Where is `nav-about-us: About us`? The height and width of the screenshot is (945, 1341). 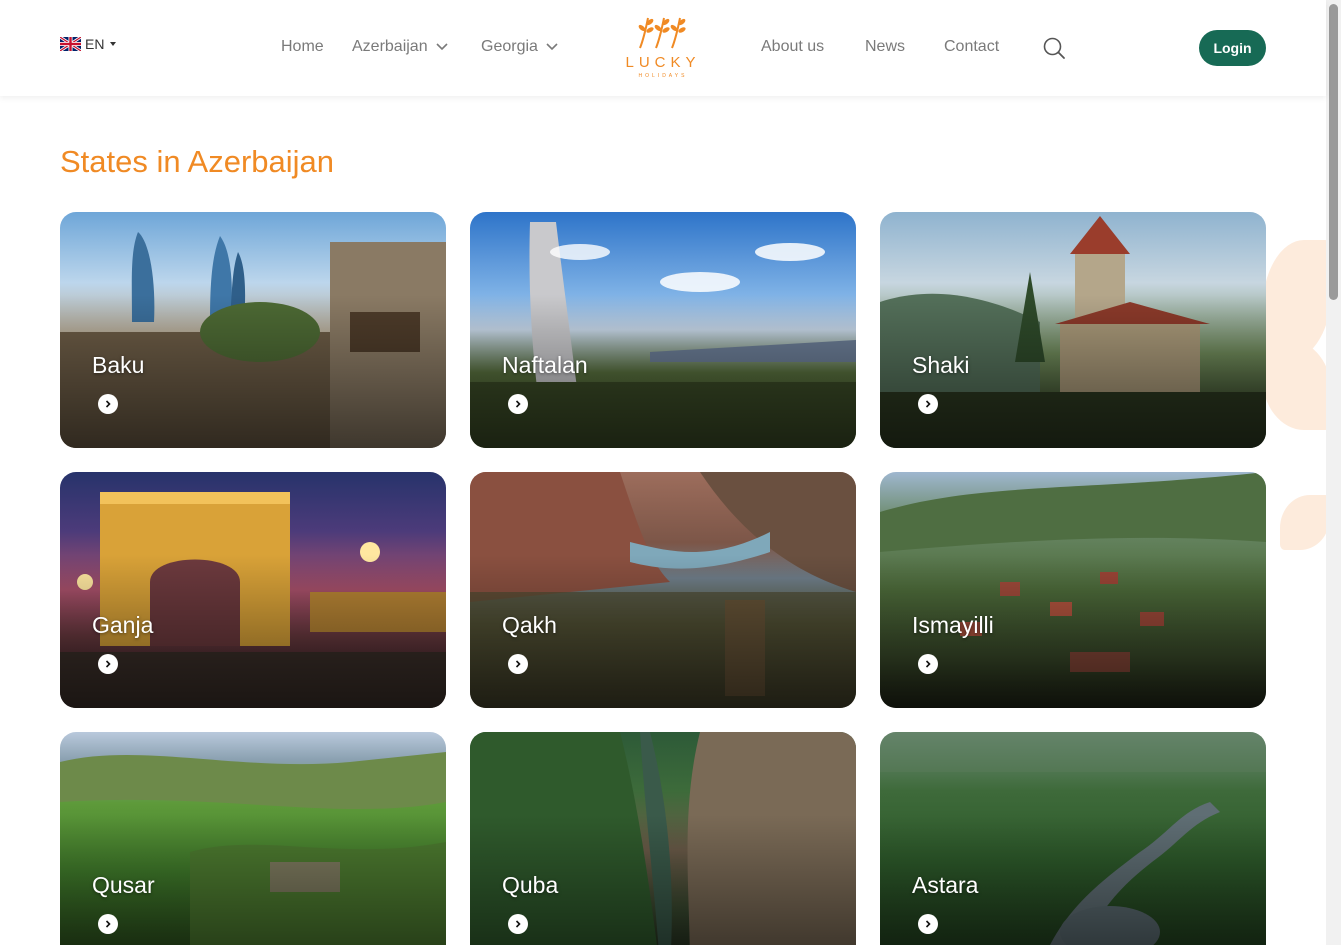 nav-about-us: About us is located at coordinates (792, 47).